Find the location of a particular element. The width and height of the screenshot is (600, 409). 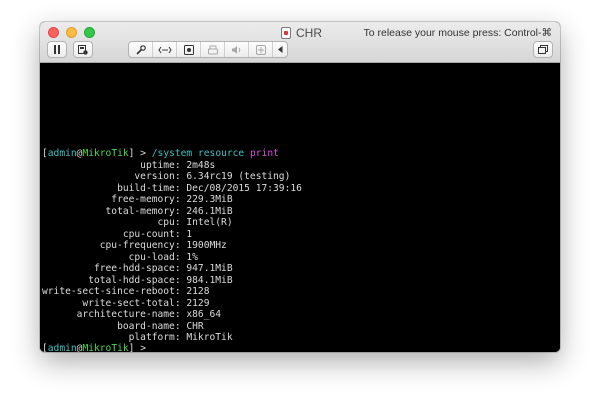

resource-row: platform: MikroTik is located at coordinates (137, 338).